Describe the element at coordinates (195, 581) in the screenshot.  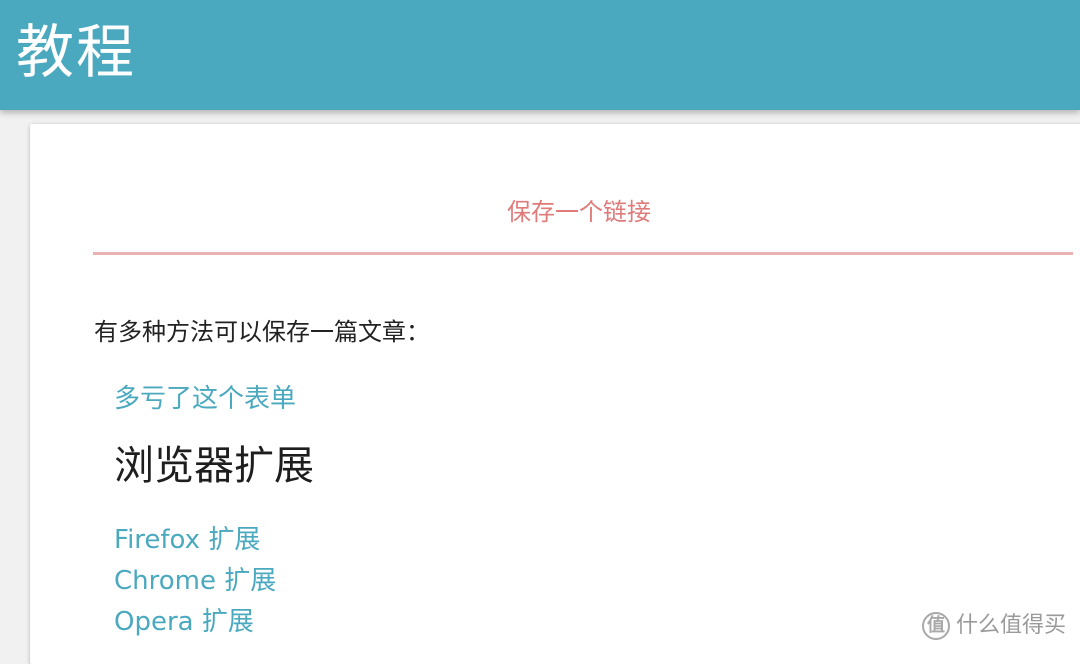
I see `chrome-extension-link: Chrome 扩展` at that location.